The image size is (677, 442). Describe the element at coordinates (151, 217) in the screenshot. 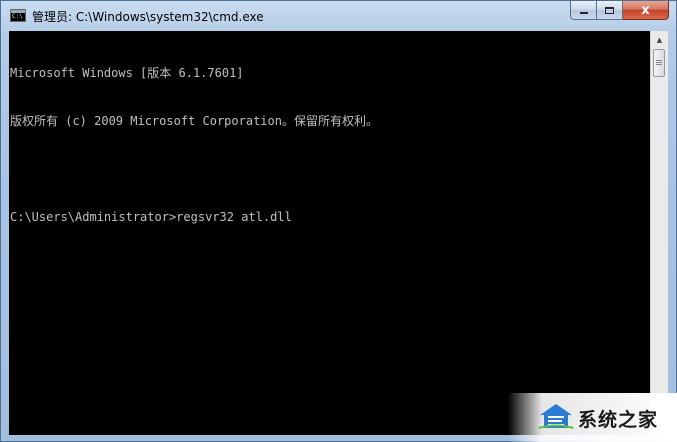

I see `console-line: C:\Users\Administrator>regsvr32 atl.dll` at that location.